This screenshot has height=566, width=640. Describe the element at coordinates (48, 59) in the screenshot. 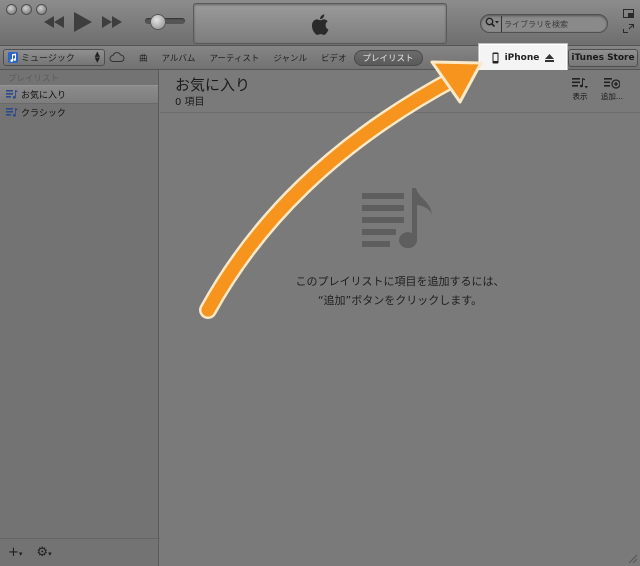

I see `library-selector-label: ミュージック` at that location.